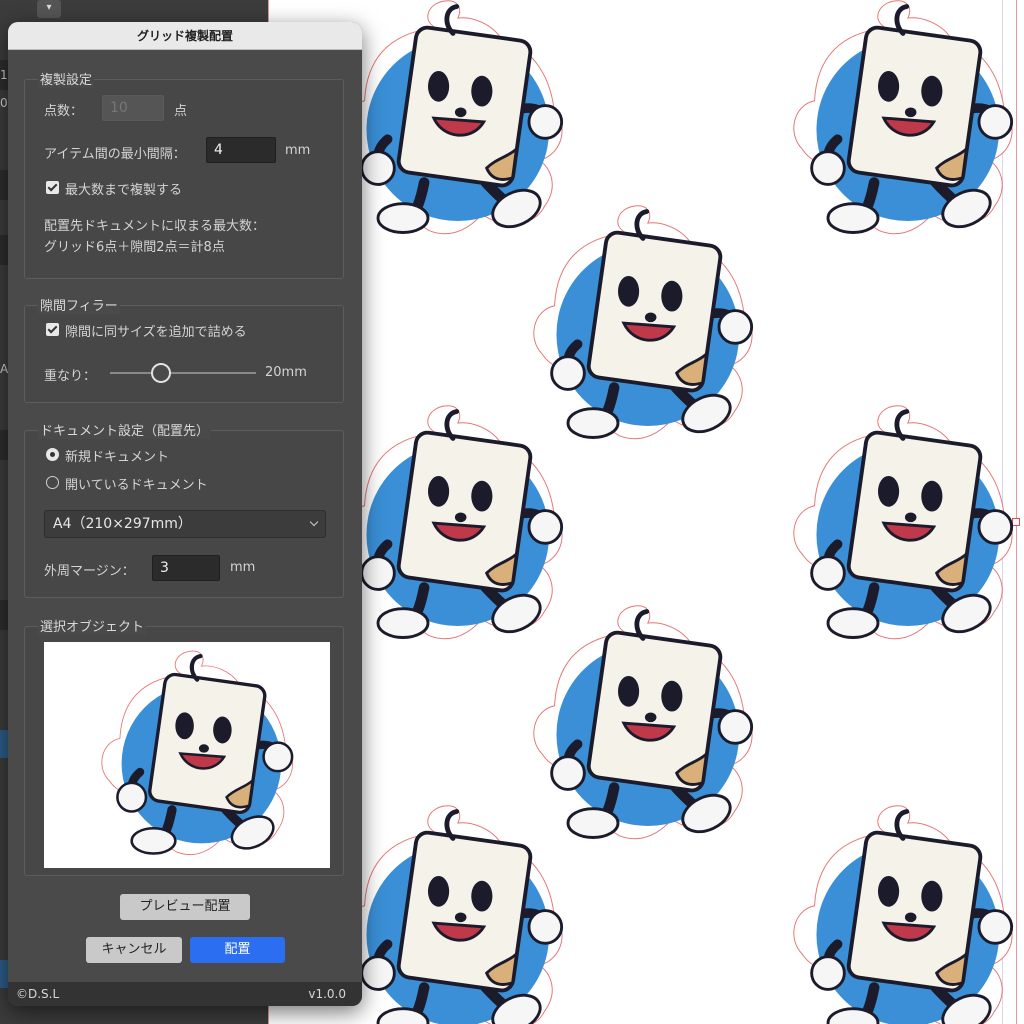  Describe the element at coordinates (327, 994) in the screenshot. I see `version-text: v1.0.0` at that location.